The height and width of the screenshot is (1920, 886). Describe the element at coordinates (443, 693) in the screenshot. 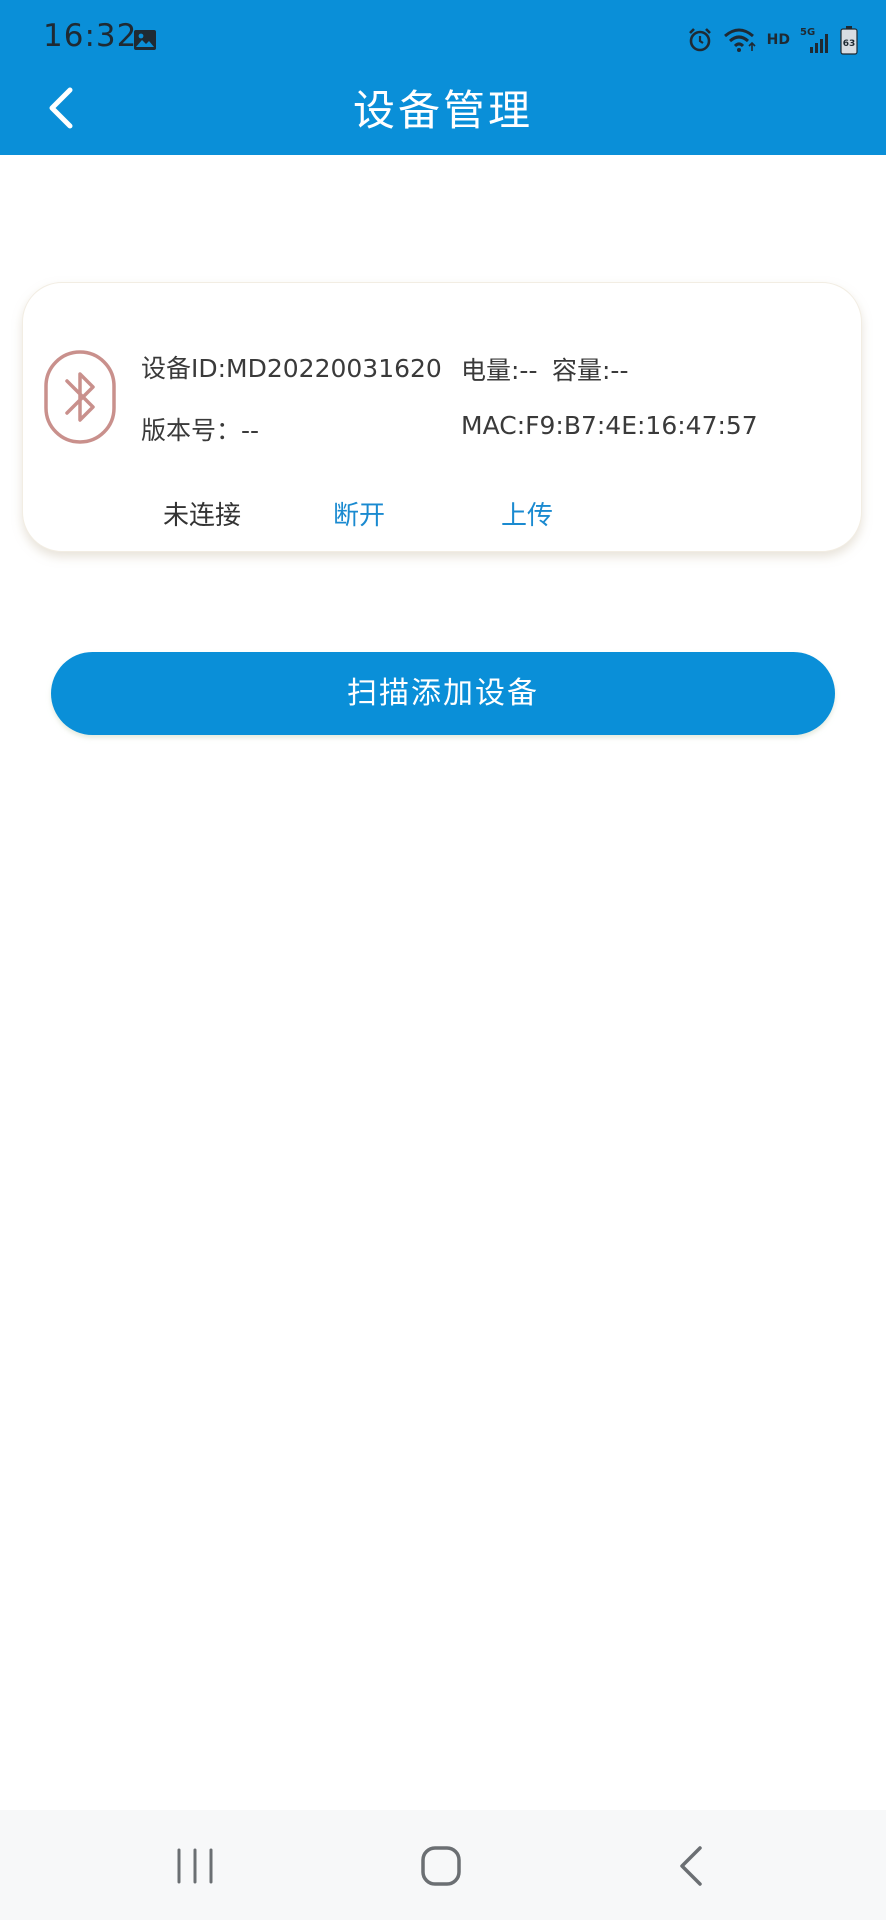

I see `scan-add-device-button: 扫描添加设备` at that location.